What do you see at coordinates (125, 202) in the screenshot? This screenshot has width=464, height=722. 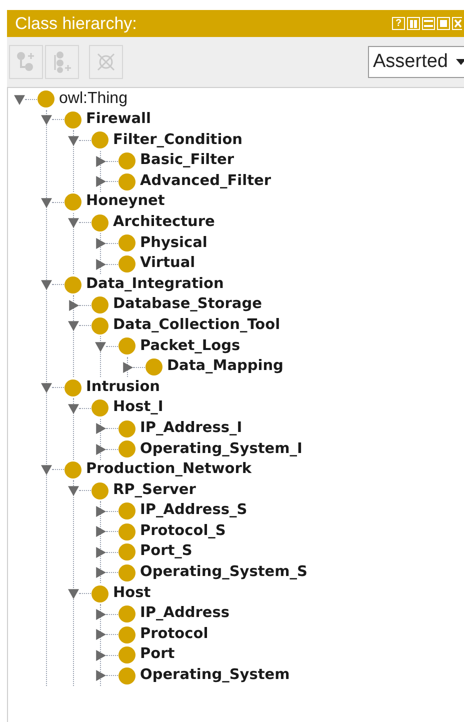 I see `class-label: Honeynet` at bounding box center [125, 202].